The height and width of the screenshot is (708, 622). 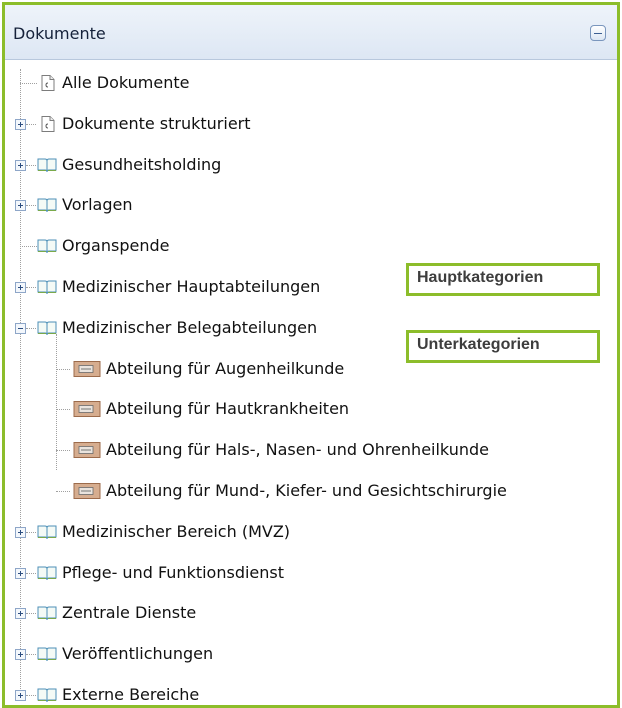 I want to click on tree-item-label: Medizinischer Bereich (MVZ), so click(x=176, y=531).